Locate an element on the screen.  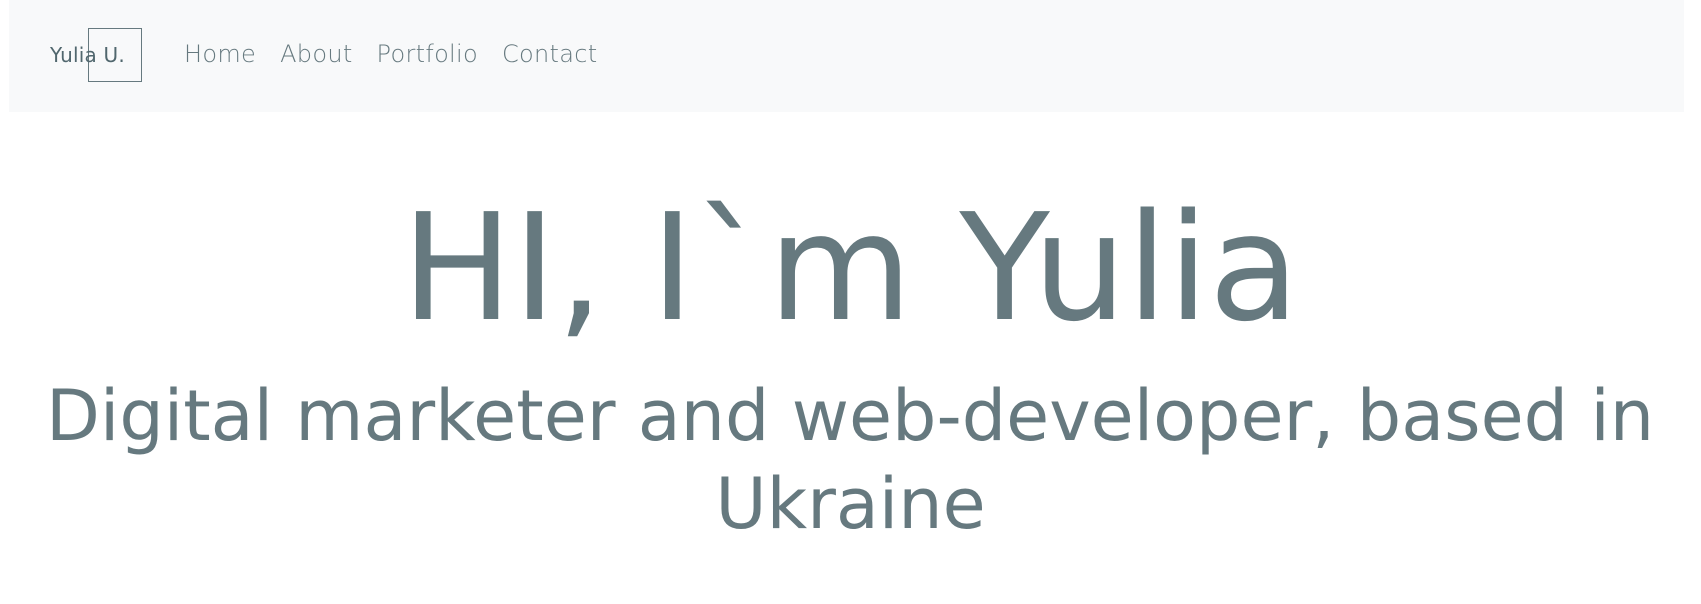
nav-links: Home About Portfolio Contact is located at coordinates (390, 54).